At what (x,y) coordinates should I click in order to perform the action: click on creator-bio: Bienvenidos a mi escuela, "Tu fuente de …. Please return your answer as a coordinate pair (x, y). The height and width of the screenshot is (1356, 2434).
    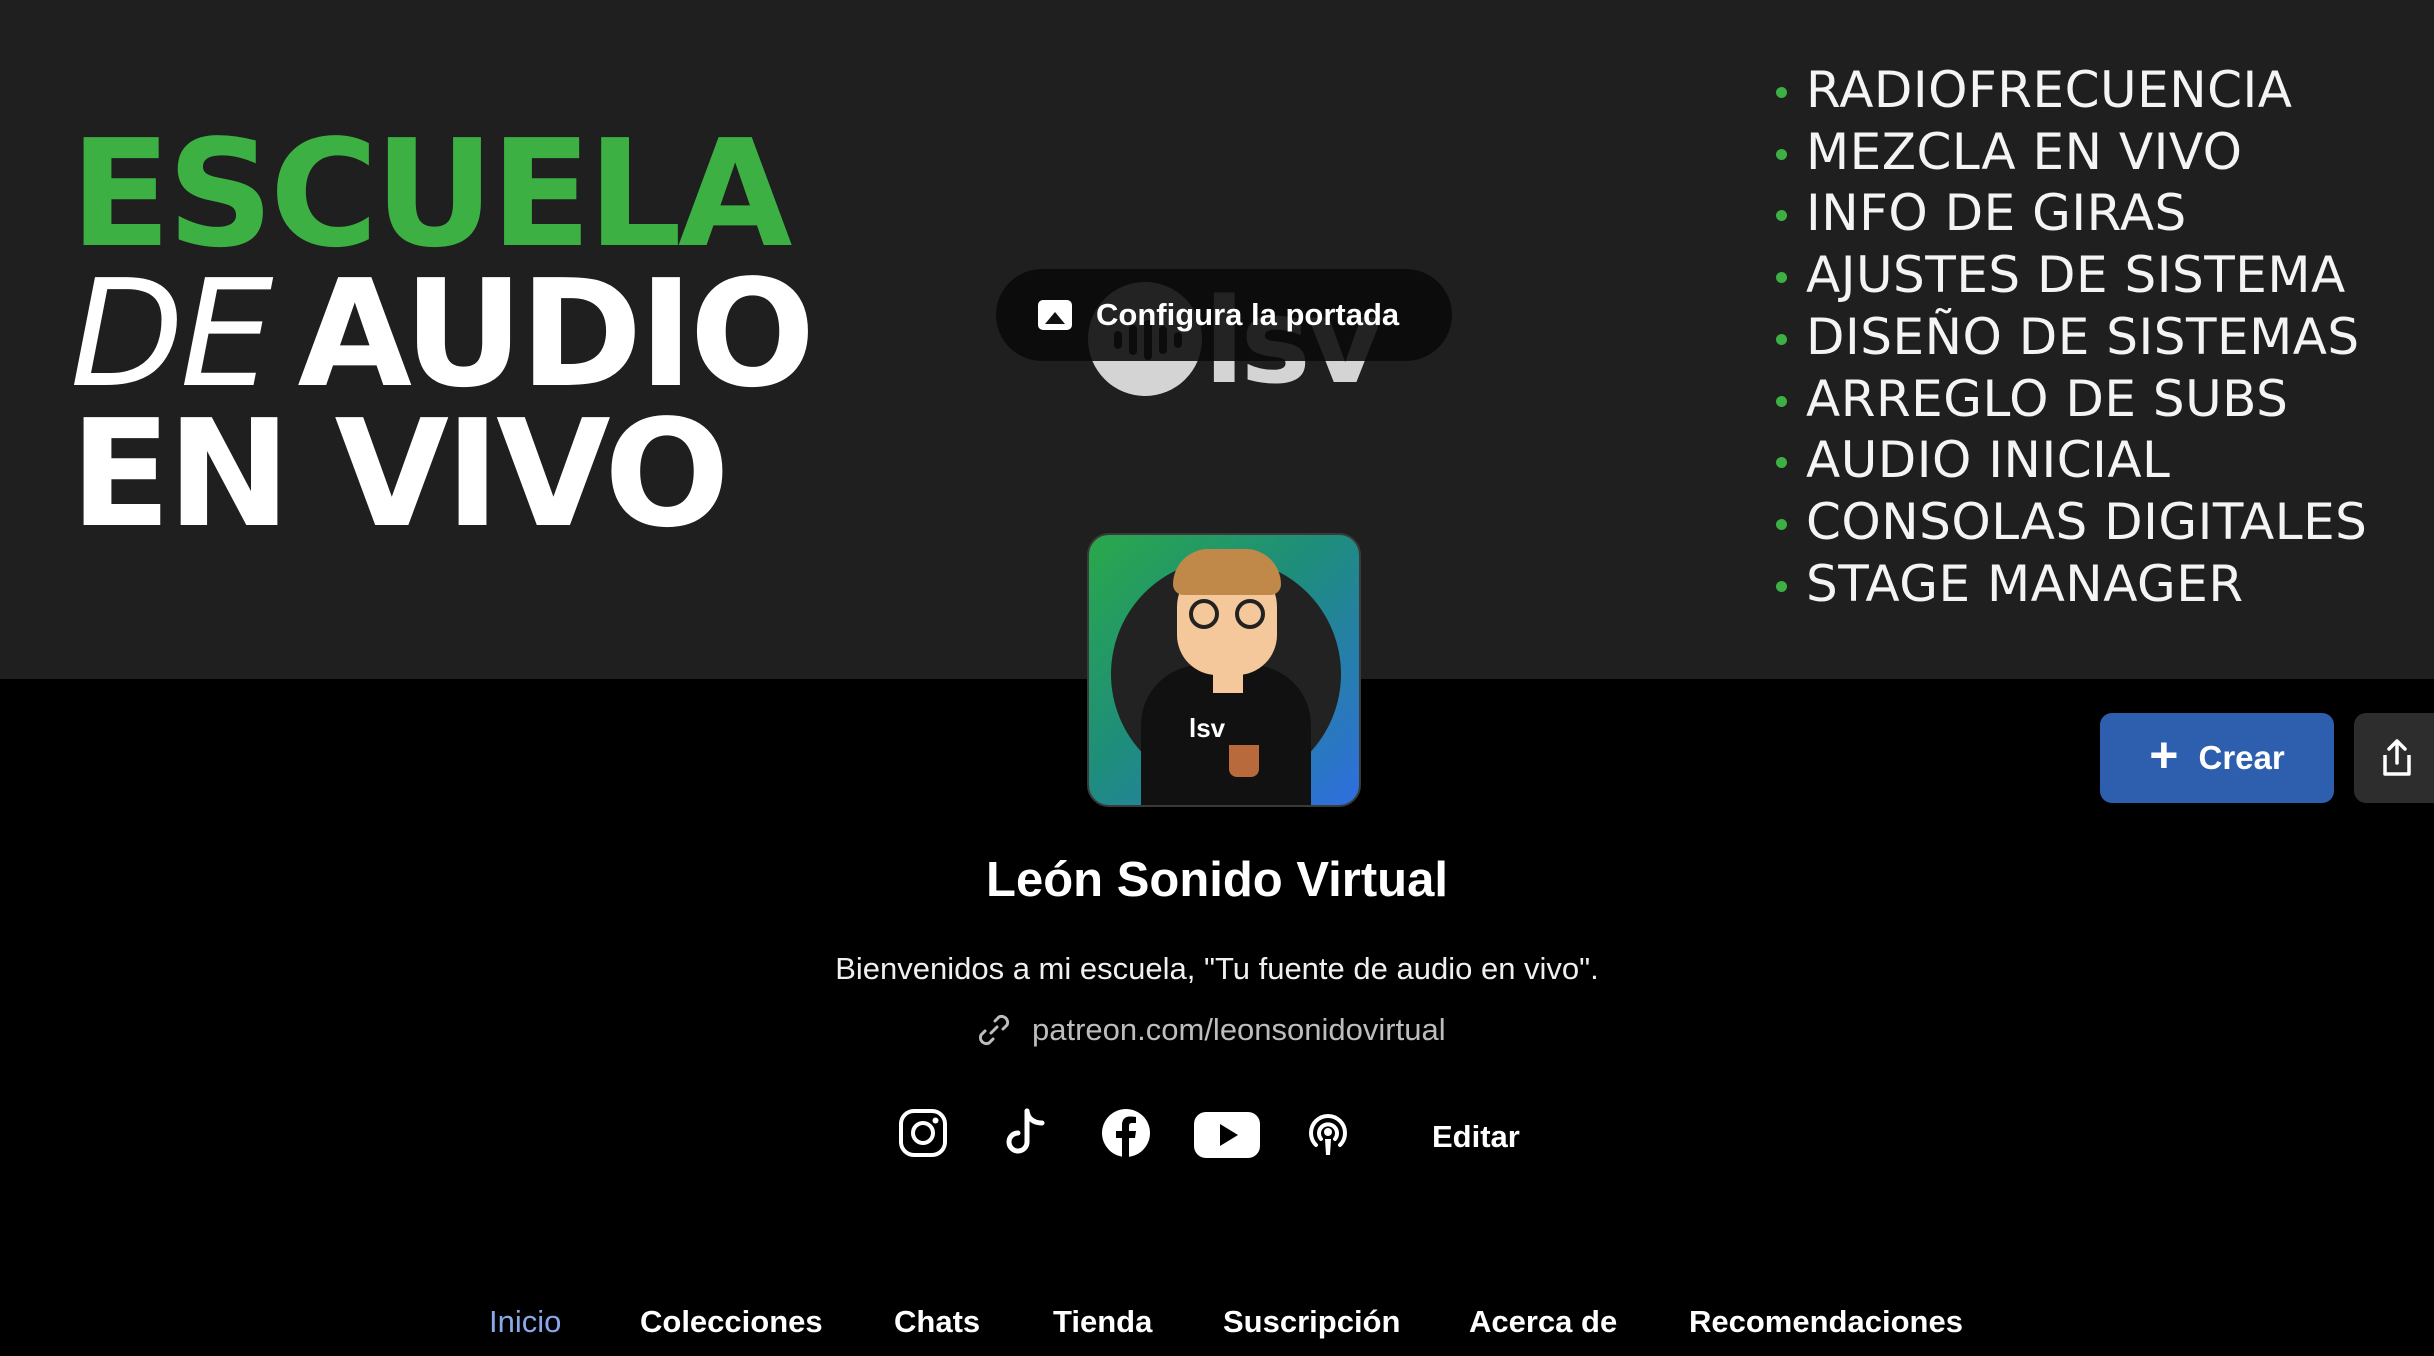
    Looking at the image, I should click on (1217, 968).